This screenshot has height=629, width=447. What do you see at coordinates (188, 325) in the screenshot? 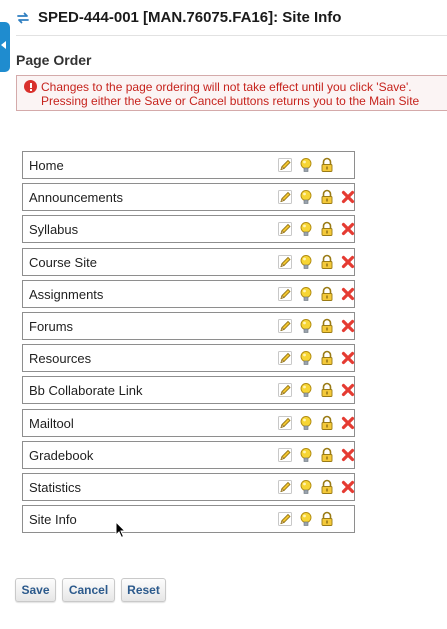
I see `page-row: Forums` at bounding box center [188, 325].